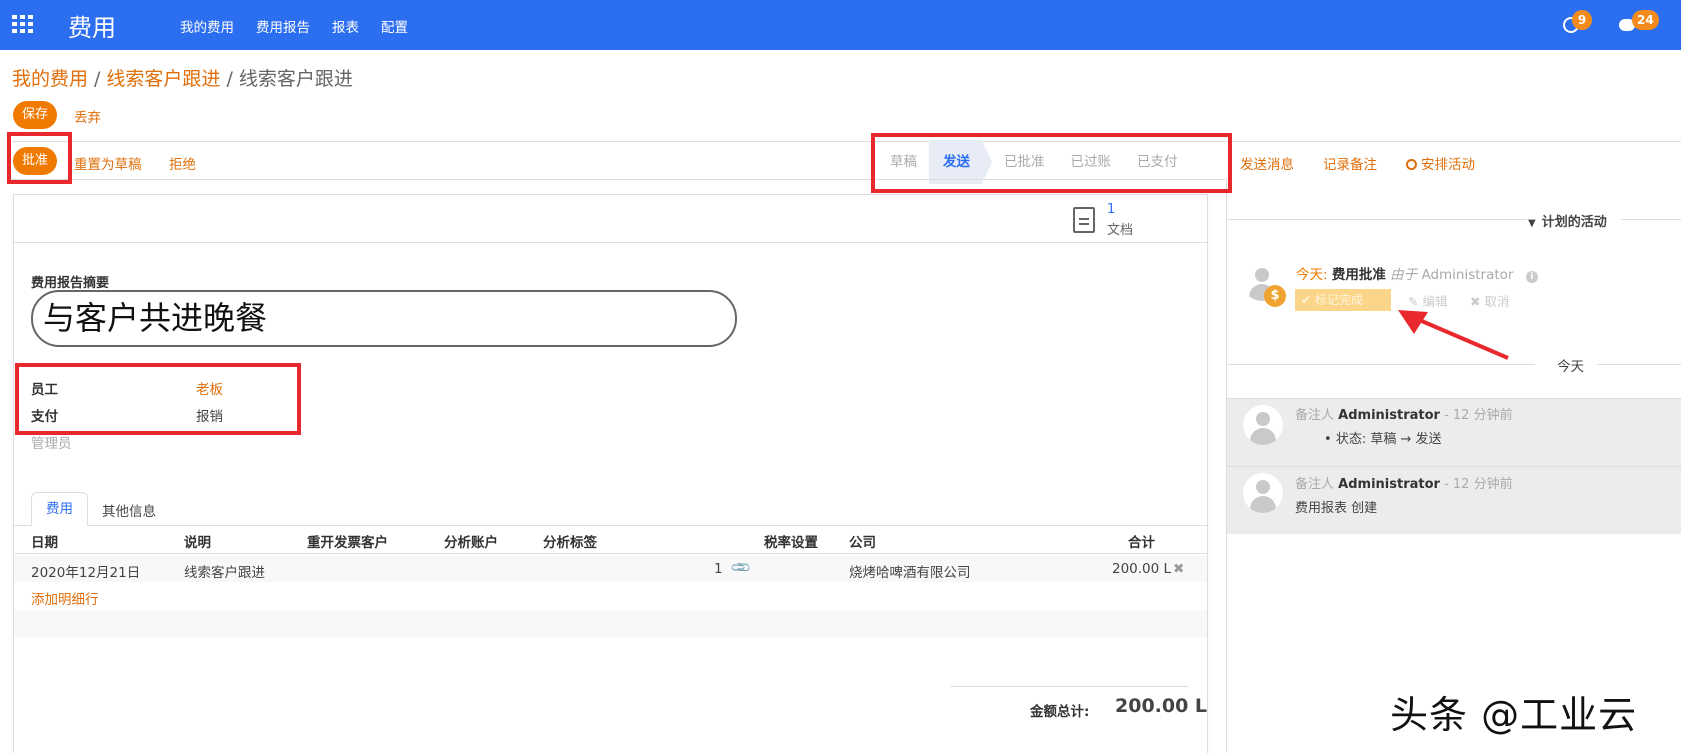 This screenshot has height=753, width=1681. What do you see at coordinates (1531, 277) in the screenshot?
I see `info-icon: i` at bounding box center [1531, 277].